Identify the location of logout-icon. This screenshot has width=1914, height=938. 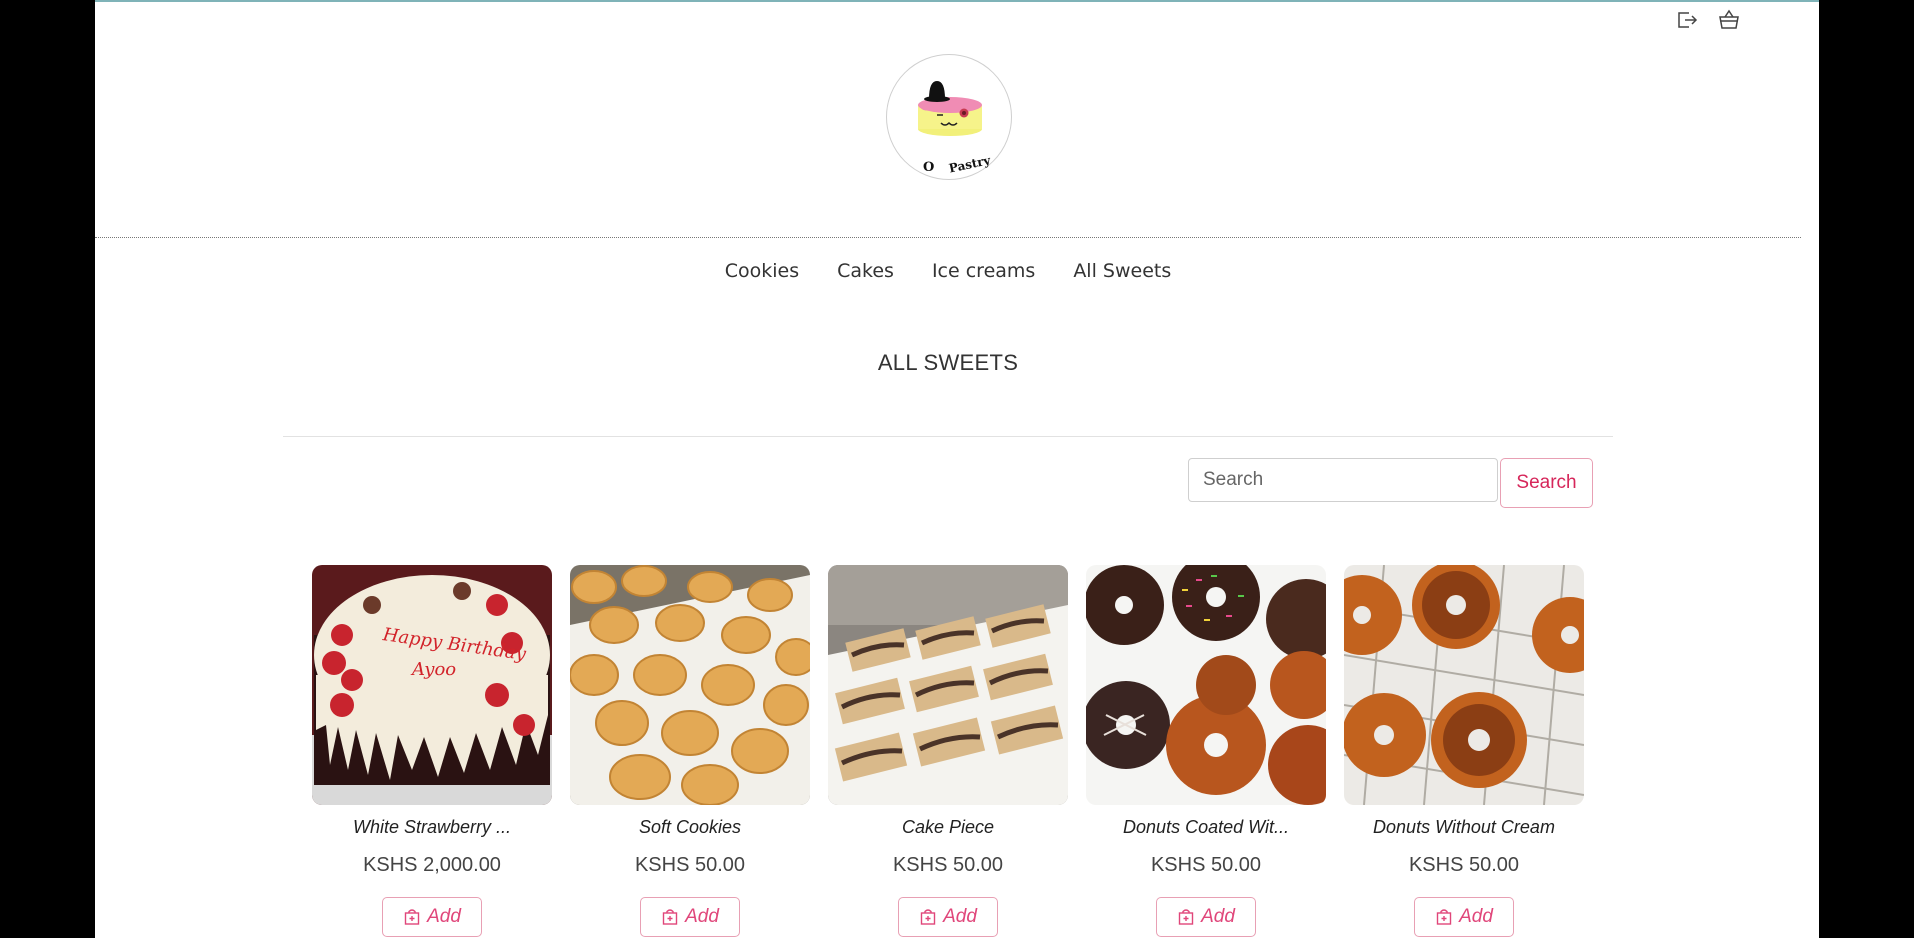
(1687, 20).